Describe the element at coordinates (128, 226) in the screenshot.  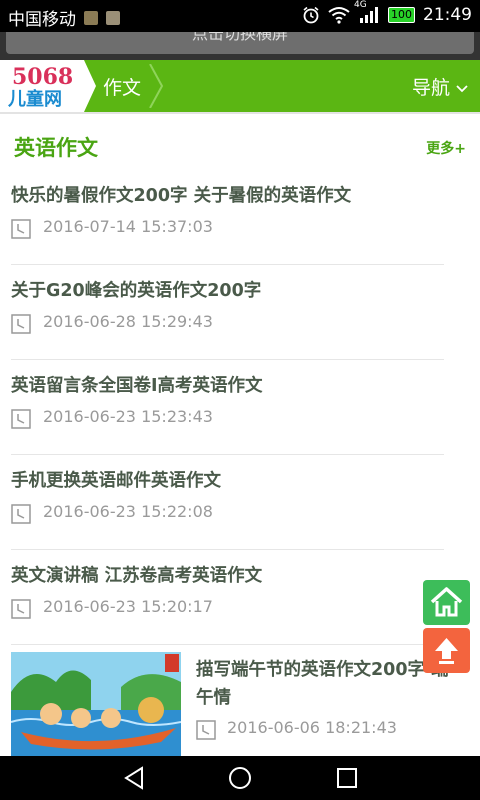
I see `article-date: 2016-07-14 15:37:03` at that location.